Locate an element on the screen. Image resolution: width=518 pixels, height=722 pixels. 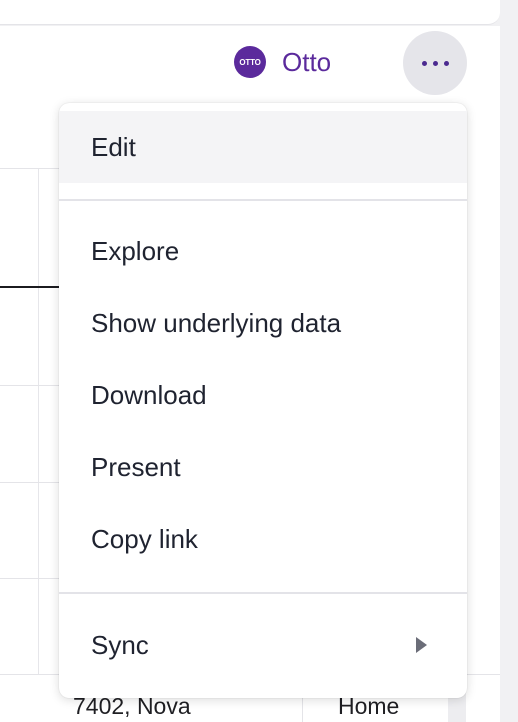
menu-item-label: Show underlying data is located at coordinates (216, 322).